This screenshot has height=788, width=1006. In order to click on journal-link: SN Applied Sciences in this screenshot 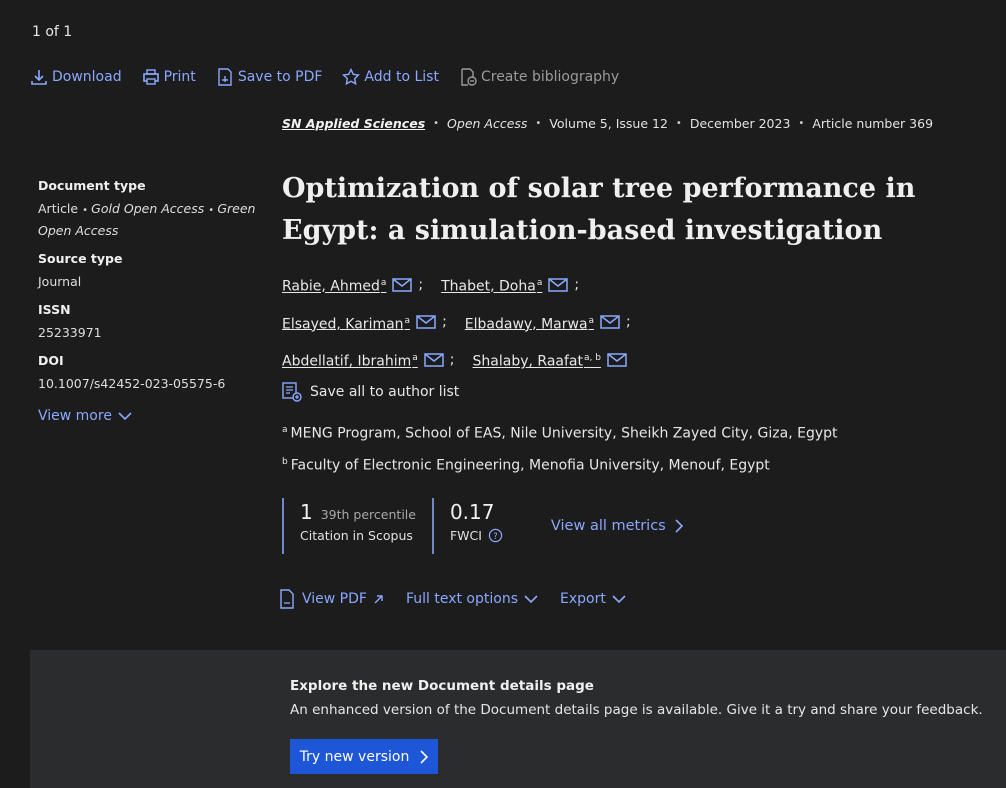, I will do `click(353, 123)`.